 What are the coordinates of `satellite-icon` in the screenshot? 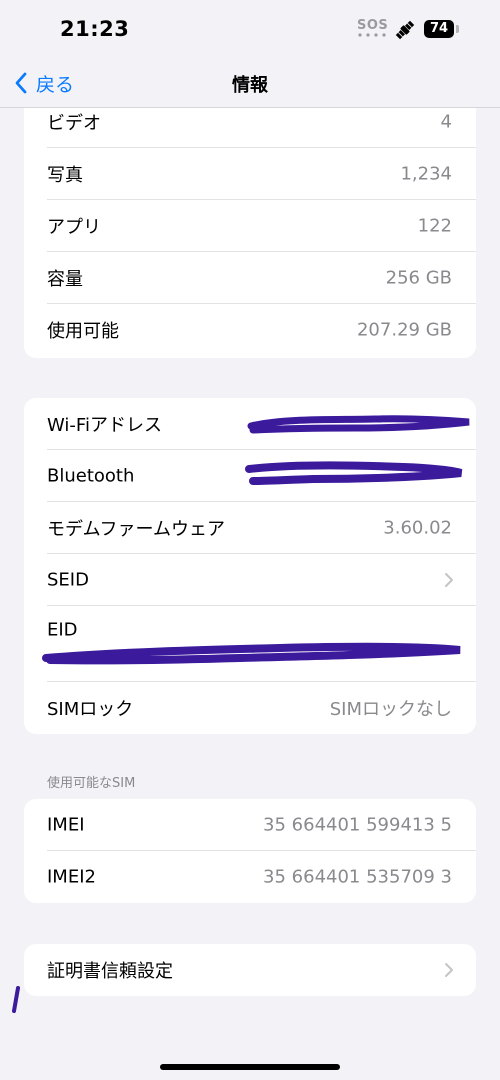 It's located at (405, 30).